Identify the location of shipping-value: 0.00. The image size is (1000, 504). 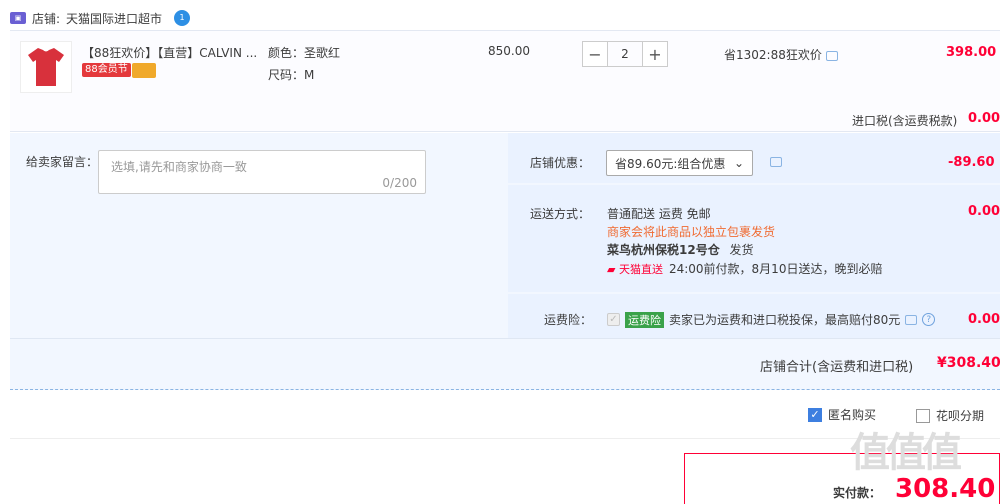
(984, 211).